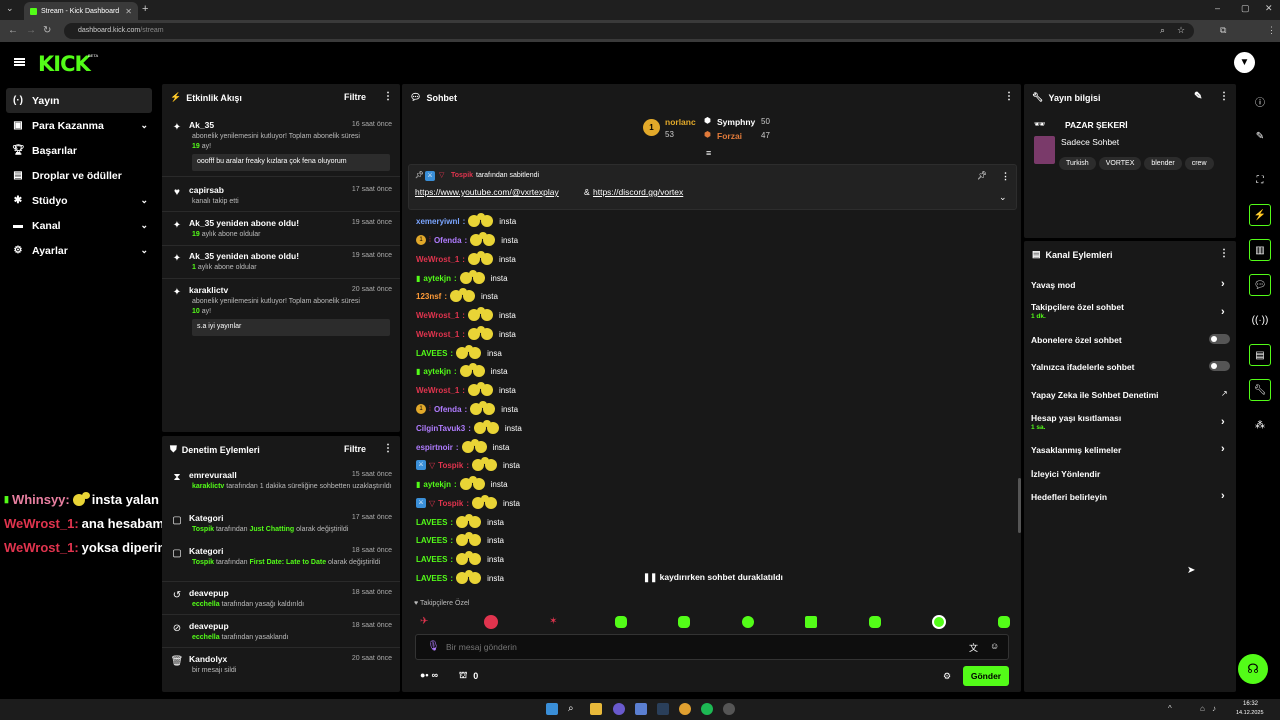 The width and height of the screenshot is (1280, 720). Describe the element at coordinates (468, 676) in the screenshot. I see `gift-counter: ⛫ 0` at that location.